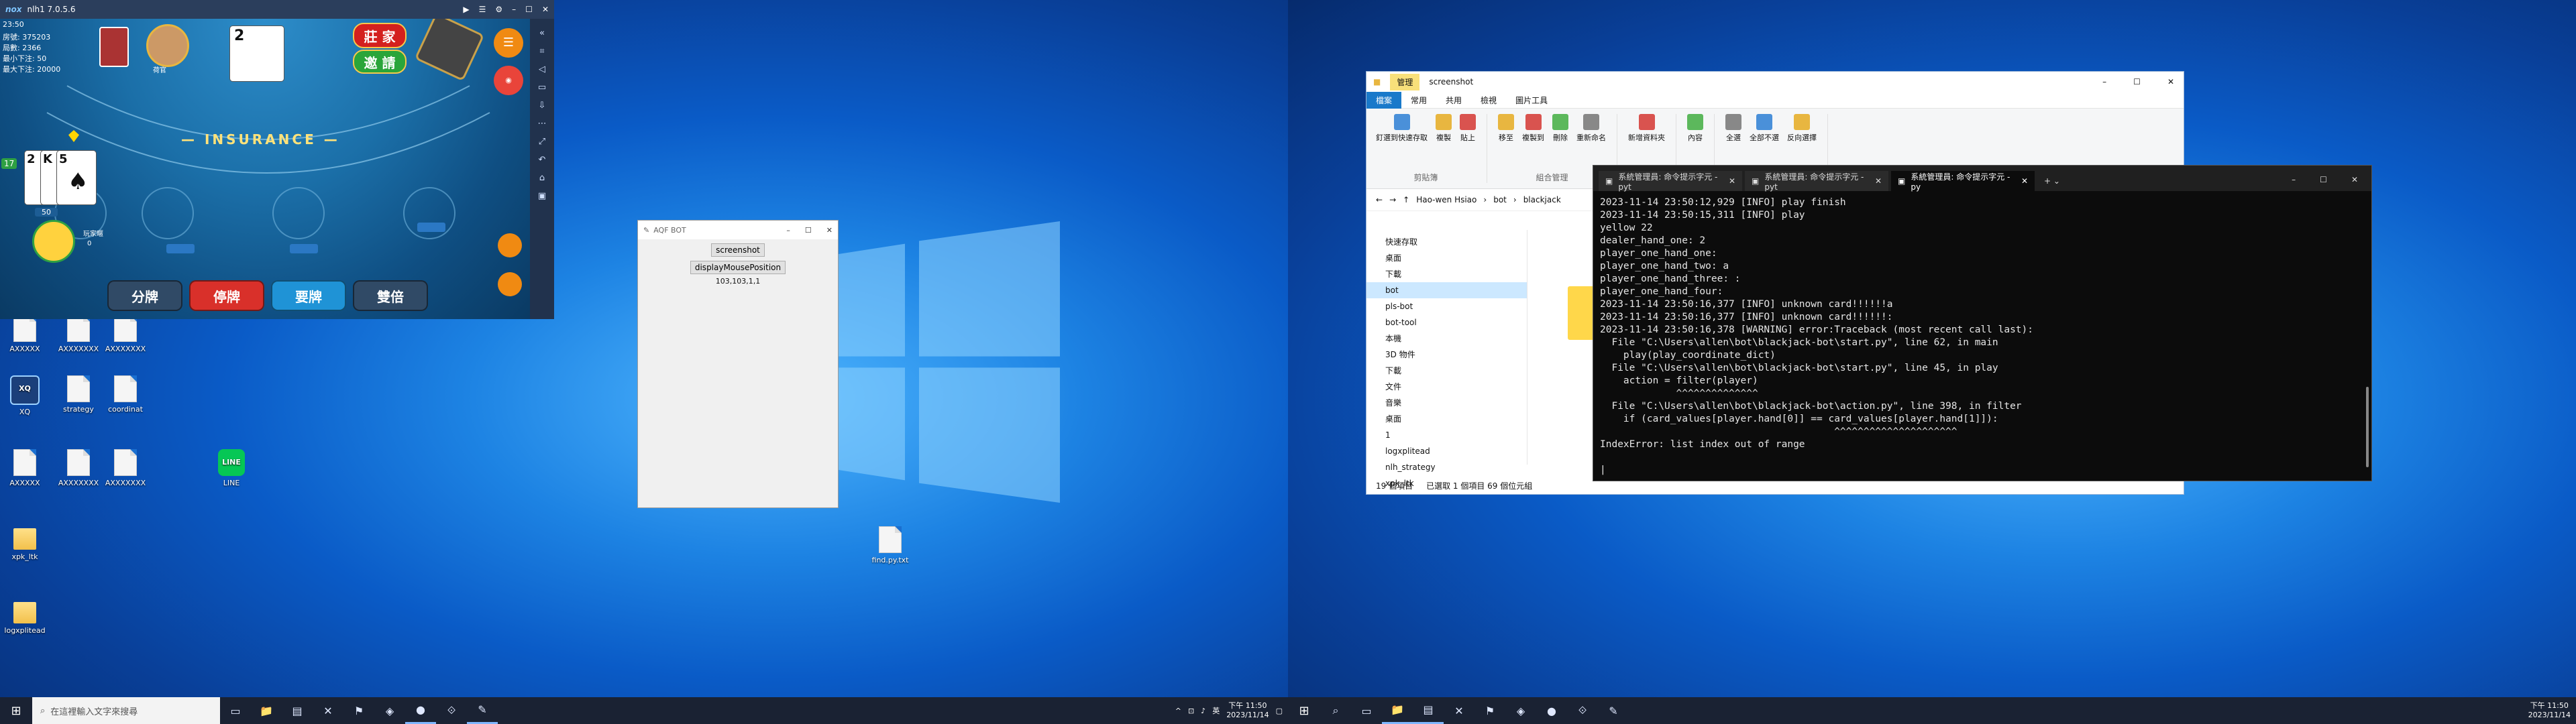 This screenshot has width=2576, height=724. I want to click on nav-item: bot, so click(1446, 290).